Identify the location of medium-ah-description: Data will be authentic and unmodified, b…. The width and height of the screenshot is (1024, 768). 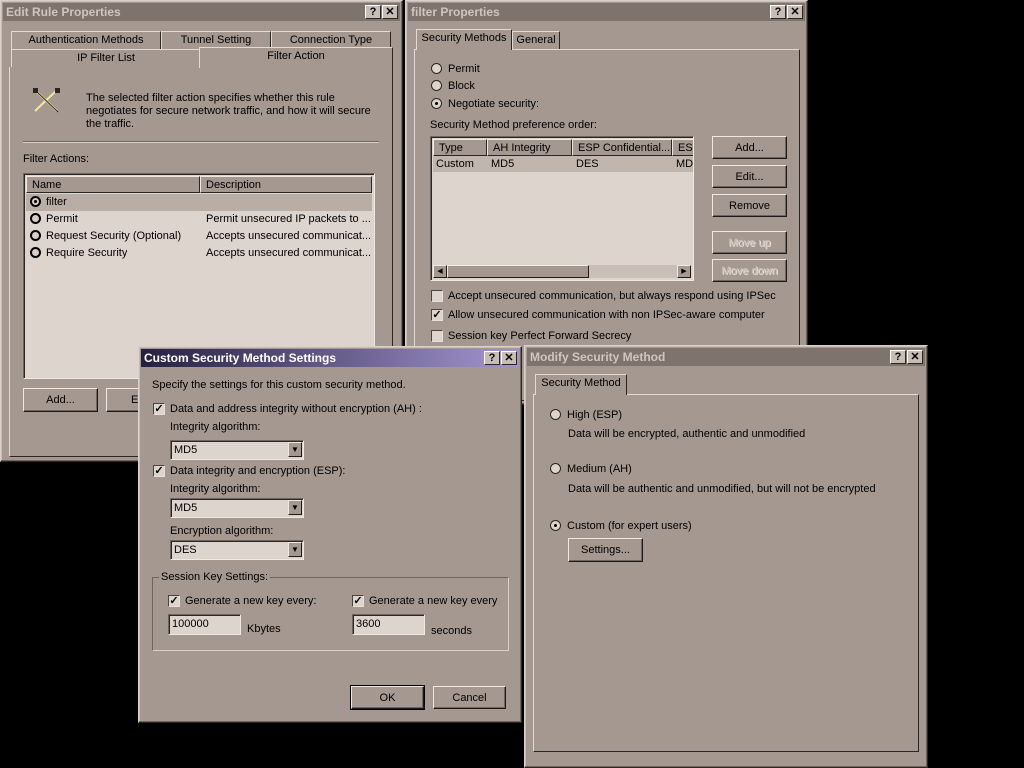
(722, 489).